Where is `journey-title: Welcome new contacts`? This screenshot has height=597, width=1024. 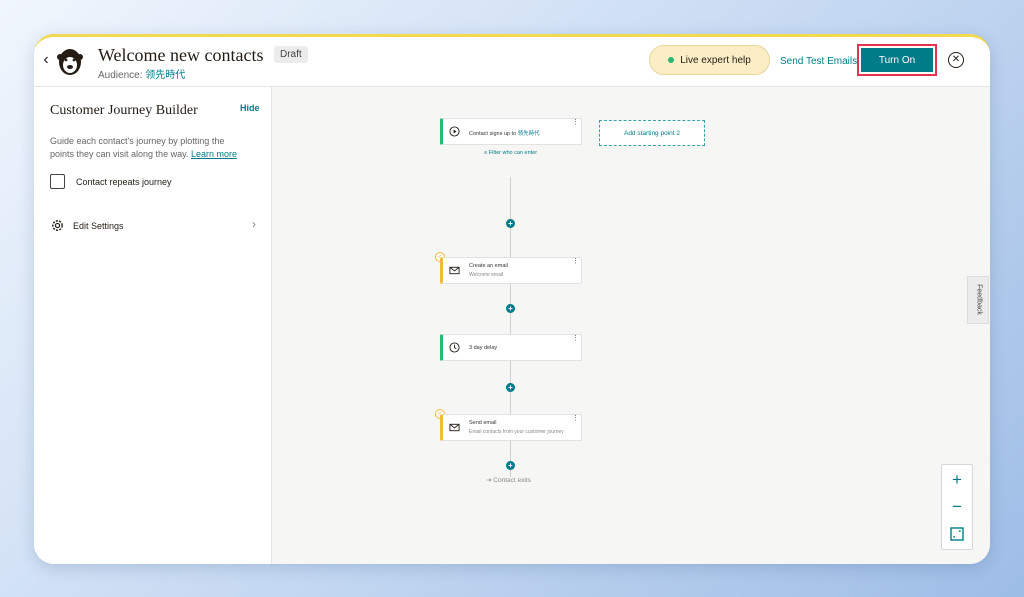 journey-title: Welcome new contacts is located at coordinates (181, 55).